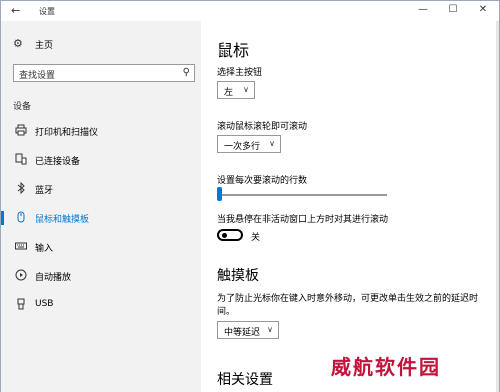 Image resolution: width=500 pixels, height=392 pixels. What do you see at coordinates (53, 278) in the screenshot?
I see `sidebar-item-label: 自动播放` at bounding box center [53, 278].